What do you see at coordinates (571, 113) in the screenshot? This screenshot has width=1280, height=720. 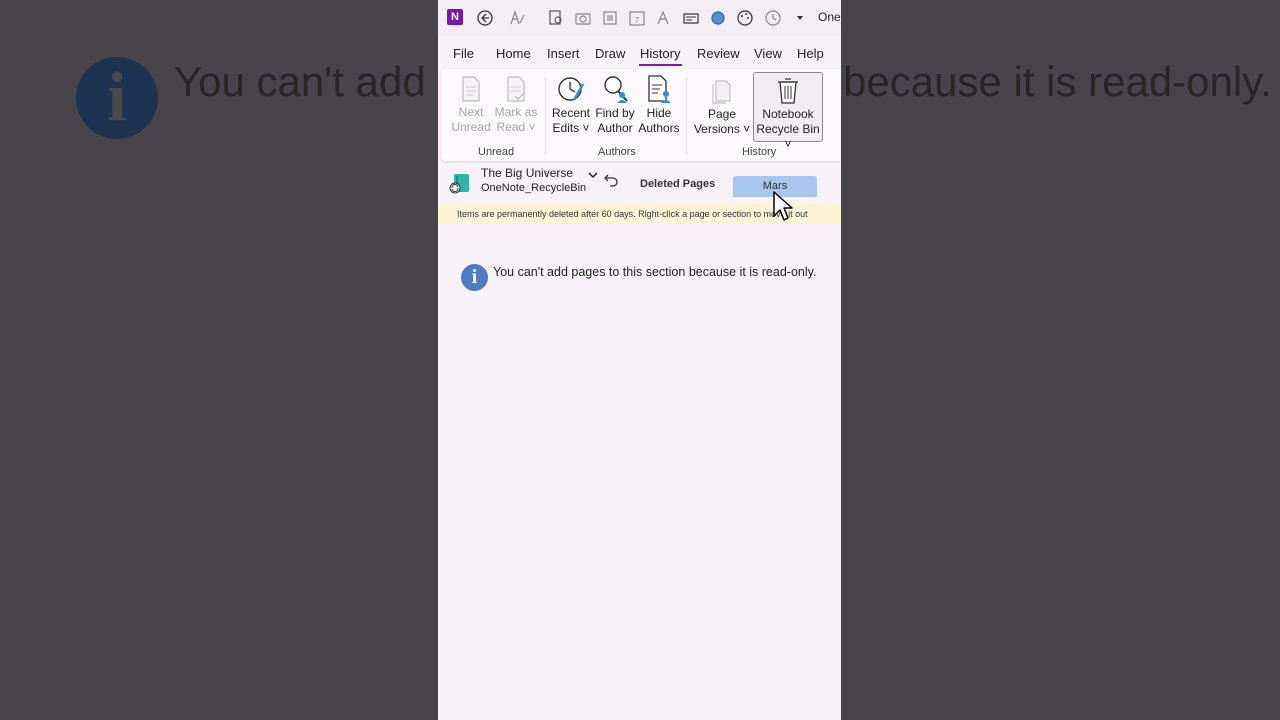 I see `recent-edits-line1: Recent` at bounding box center [571, 113].